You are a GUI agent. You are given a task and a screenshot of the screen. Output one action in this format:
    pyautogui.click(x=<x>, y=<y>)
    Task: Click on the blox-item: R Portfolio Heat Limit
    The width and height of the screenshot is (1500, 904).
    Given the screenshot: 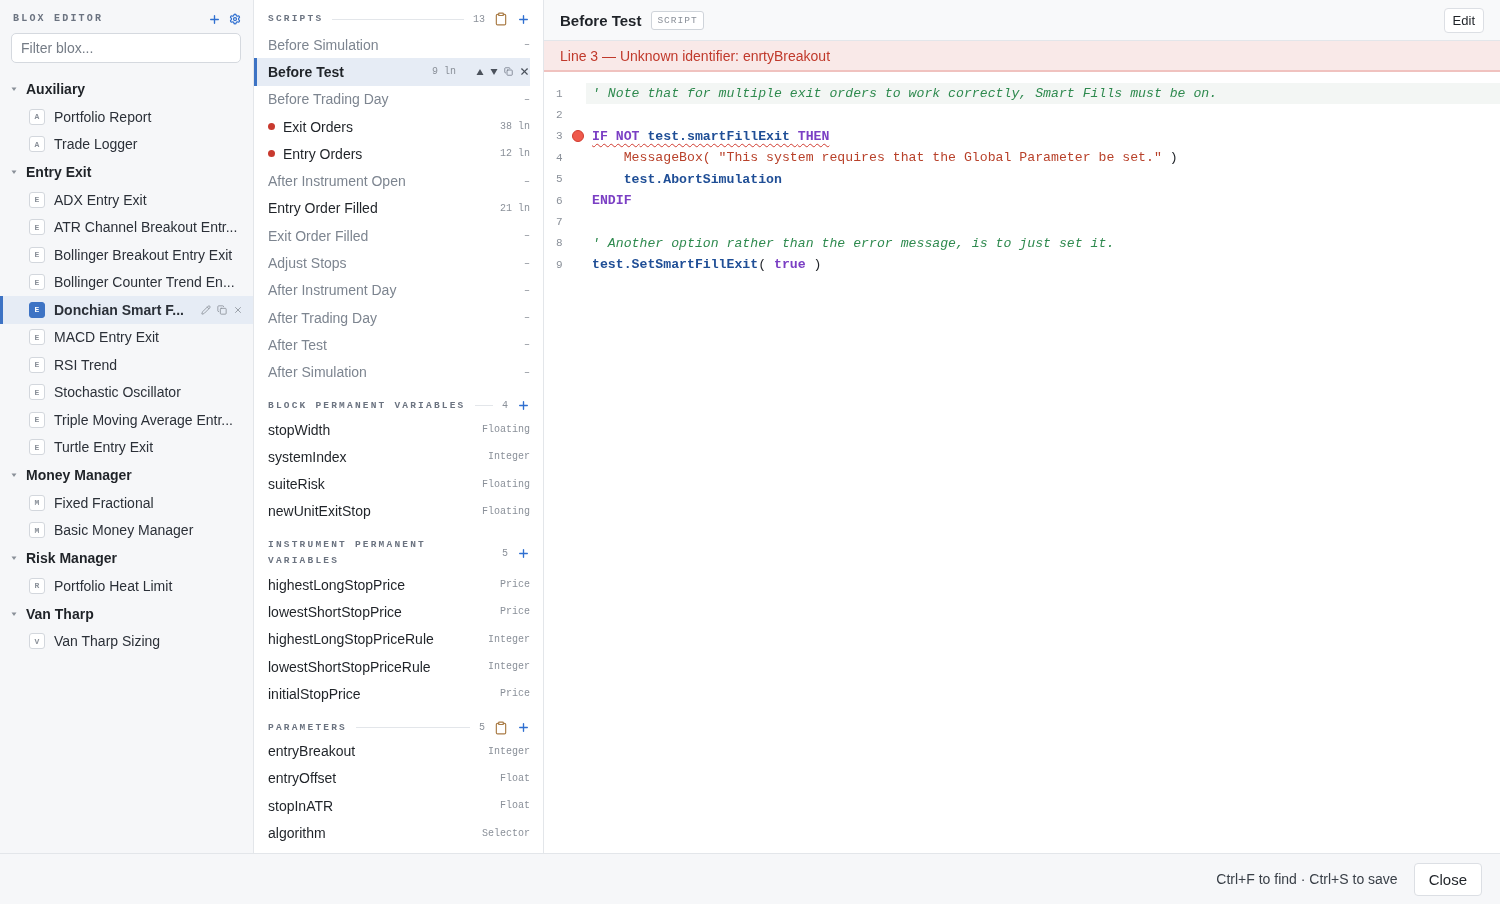 What is the action you would take?
    pyautogui.click(x=126, y=586)
    